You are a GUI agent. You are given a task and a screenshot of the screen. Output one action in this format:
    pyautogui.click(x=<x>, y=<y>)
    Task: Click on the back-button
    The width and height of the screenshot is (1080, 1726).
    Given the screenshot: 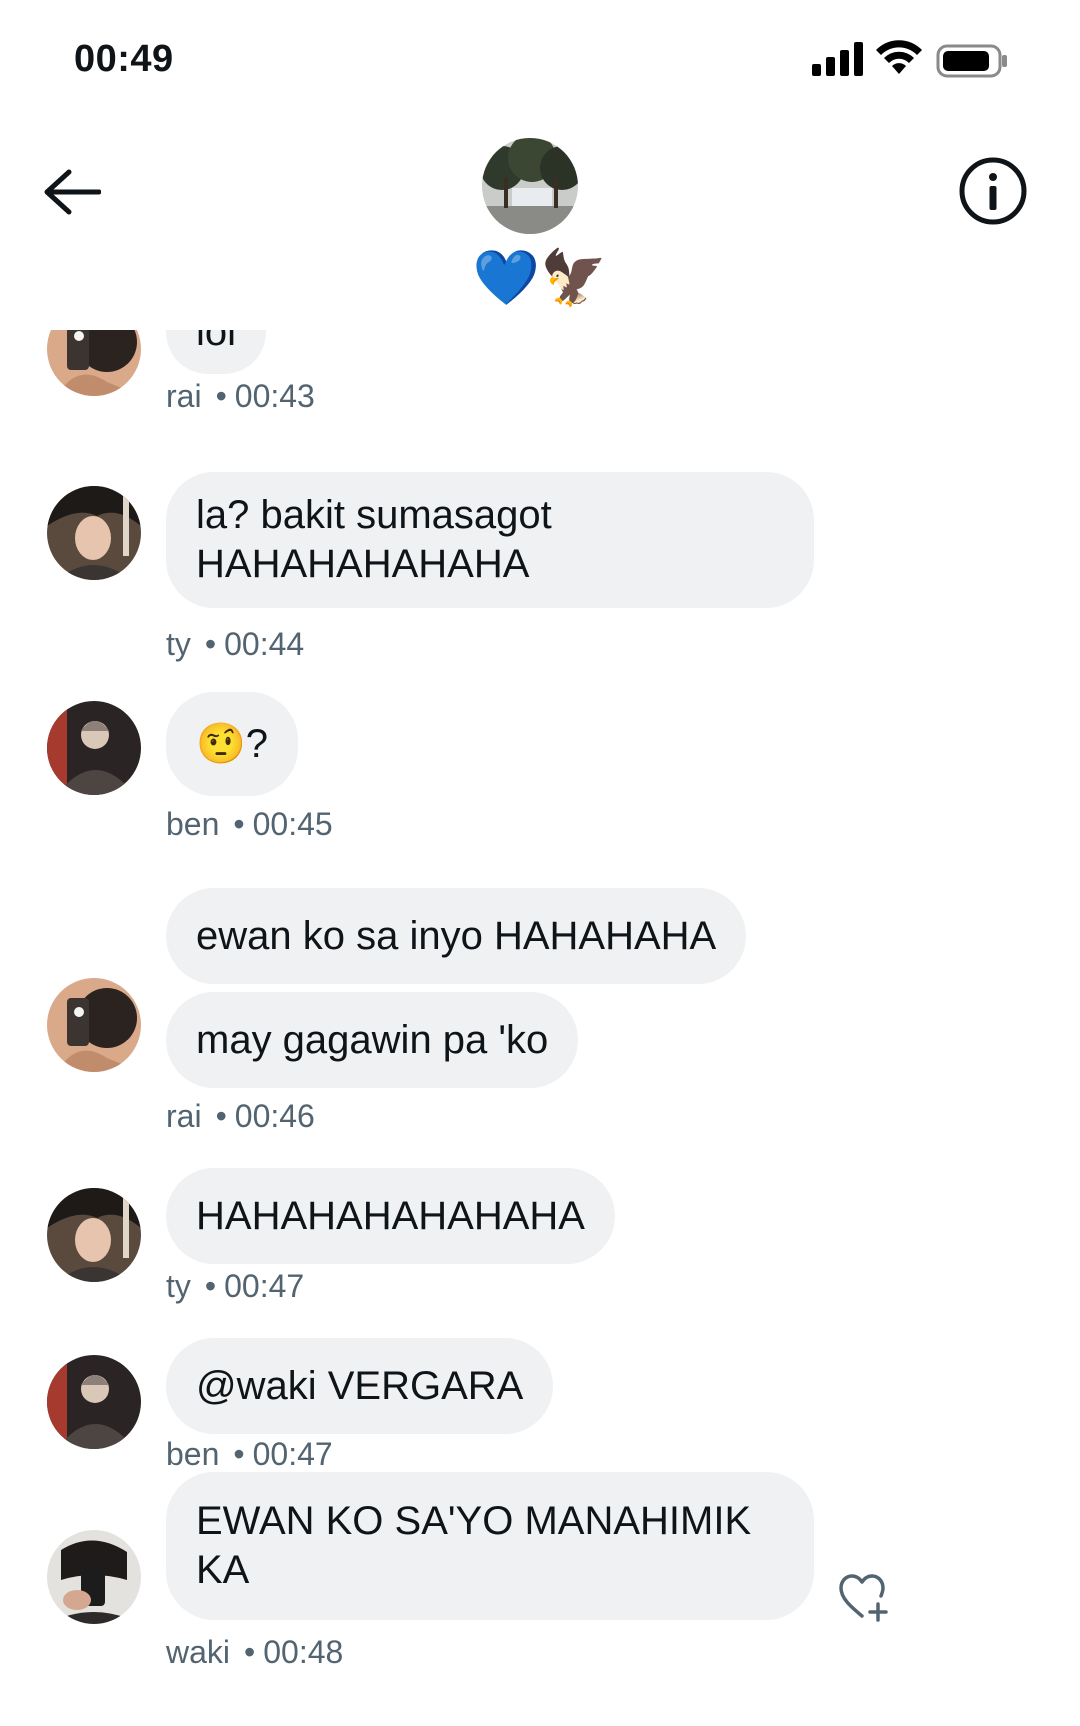 What is the action you would take?
    pyautogui.click(x=72, y=192)
    